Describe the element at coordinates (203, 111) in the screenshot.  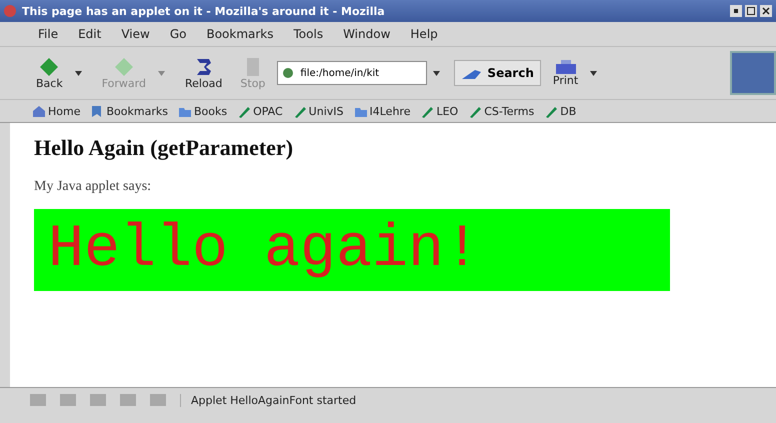
I see `bookmark-link: Books` at that location.